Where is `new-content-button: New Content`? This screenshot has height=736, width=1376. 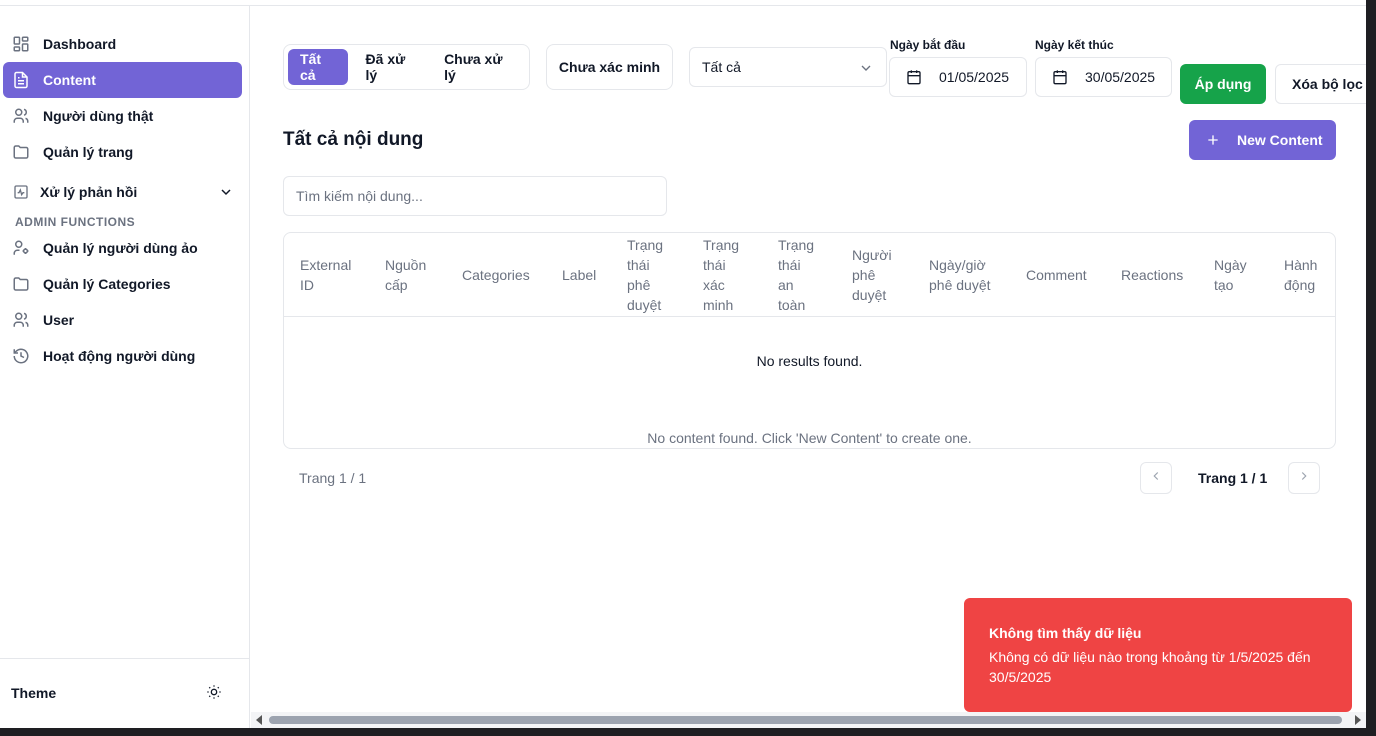 new-content-button: New Content is located at coordinates (1262, 140).